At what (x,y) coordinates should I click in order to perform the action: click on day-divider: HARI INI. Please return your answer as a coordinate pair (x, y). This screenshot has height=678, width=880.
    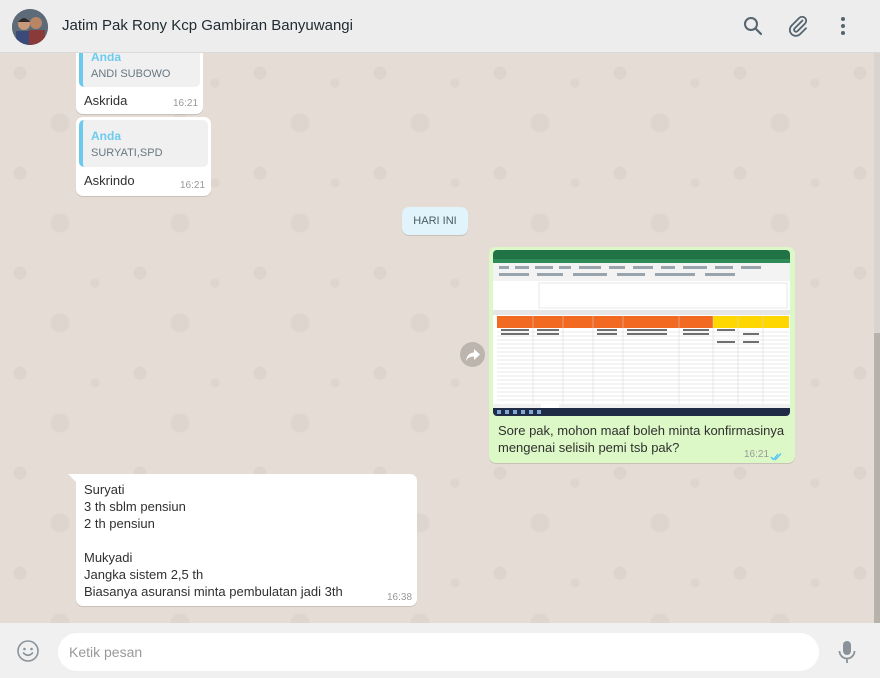
    Looking at the image, I should click on (435, 221).